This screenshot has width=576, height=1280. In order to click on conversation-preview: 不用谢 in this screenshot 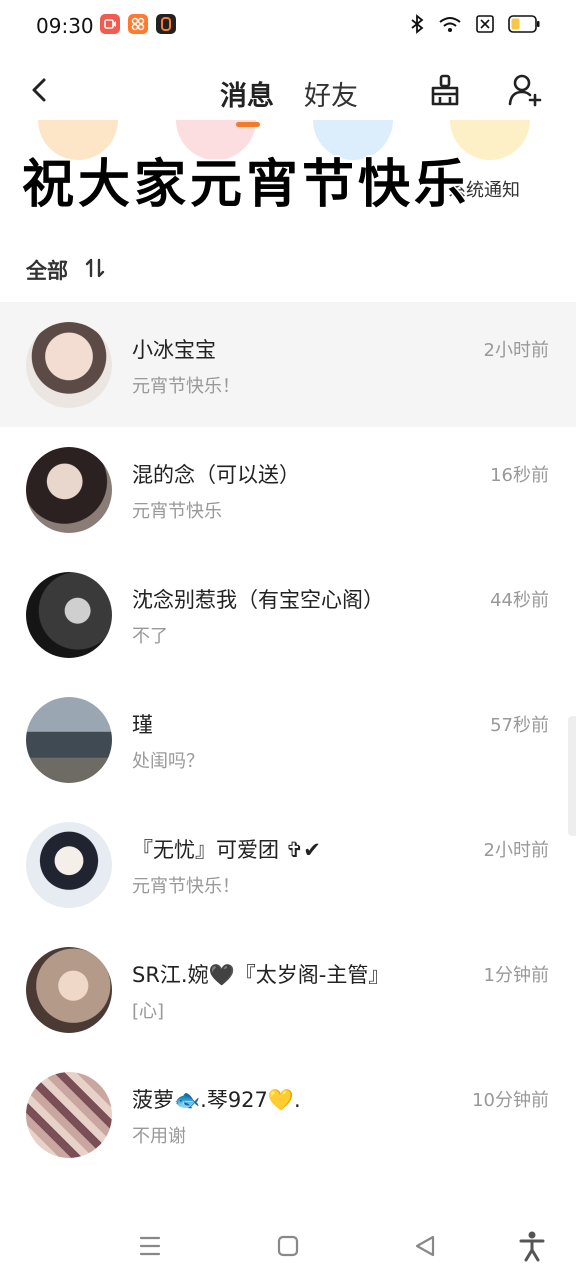, I will do `click(159, 1136)`.